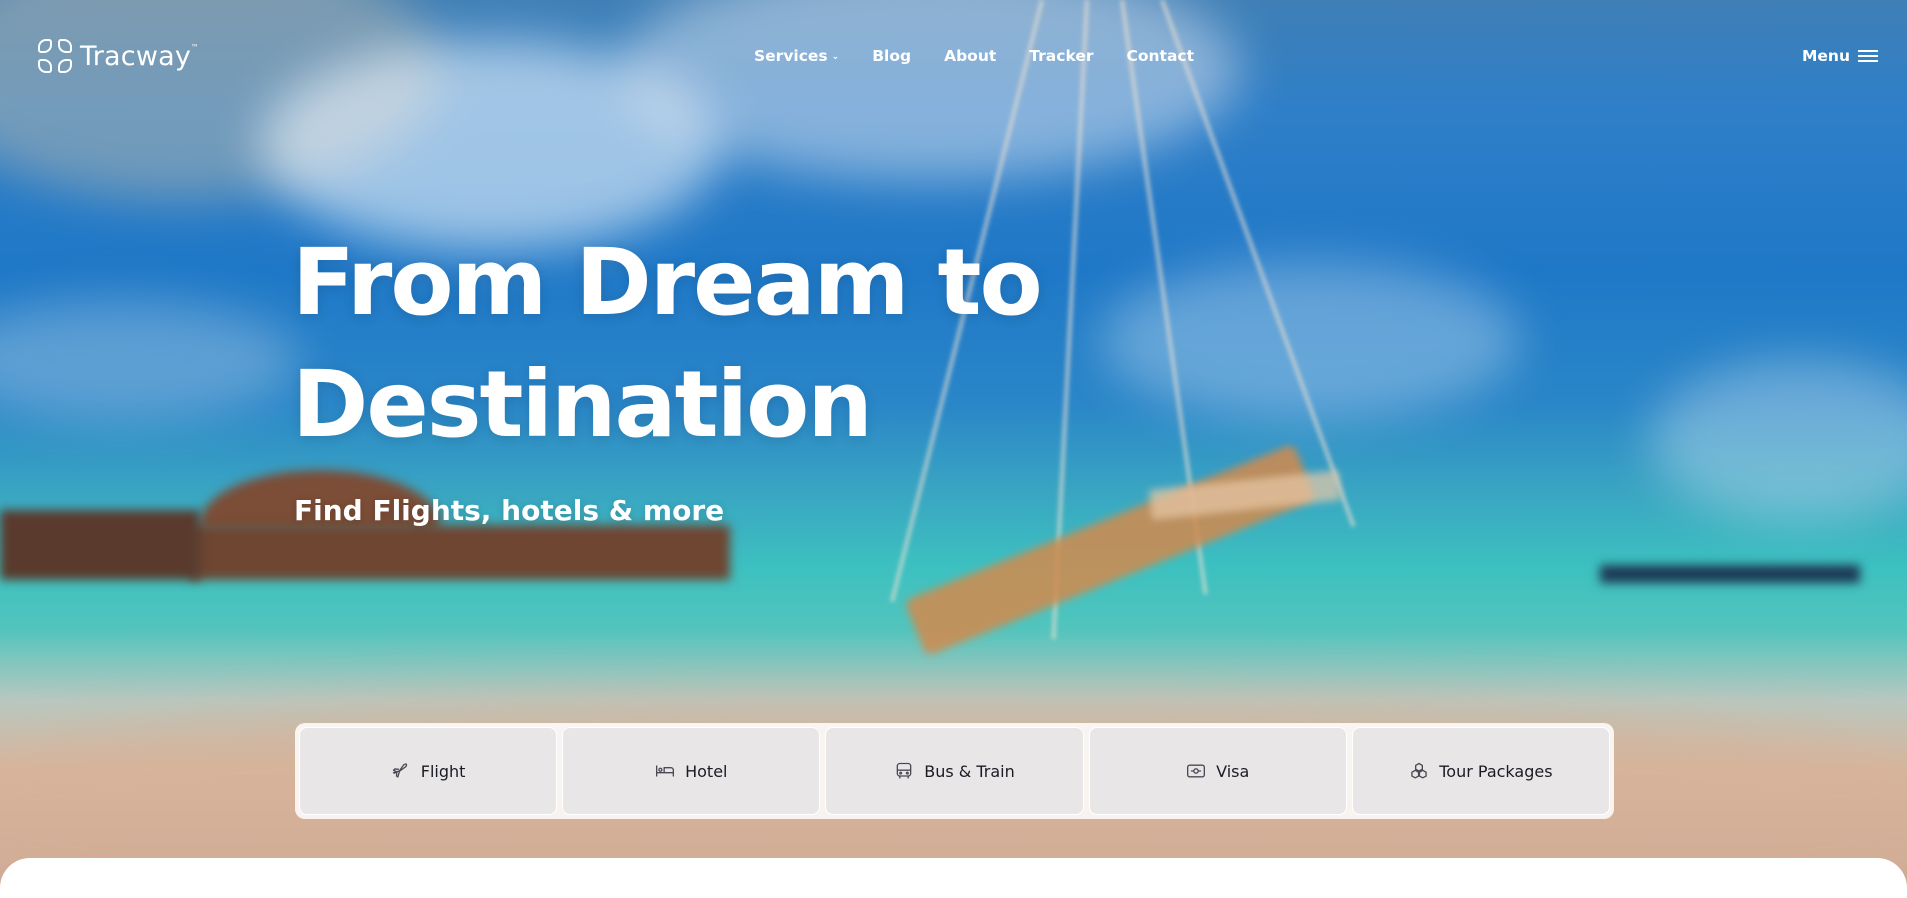 The height and width of the screenshot is (898, 1907). I want to click on nav-item-contact: Contact, so click(1161, 56).